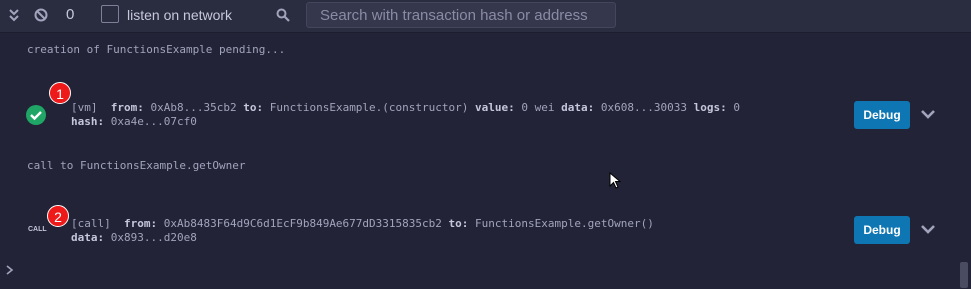 The width and height of the screenshot is (971, 289). Describe the element at coordinates (461, 15) in the screenshot. I see `search-input: Search with transaction hash or address` at that location.